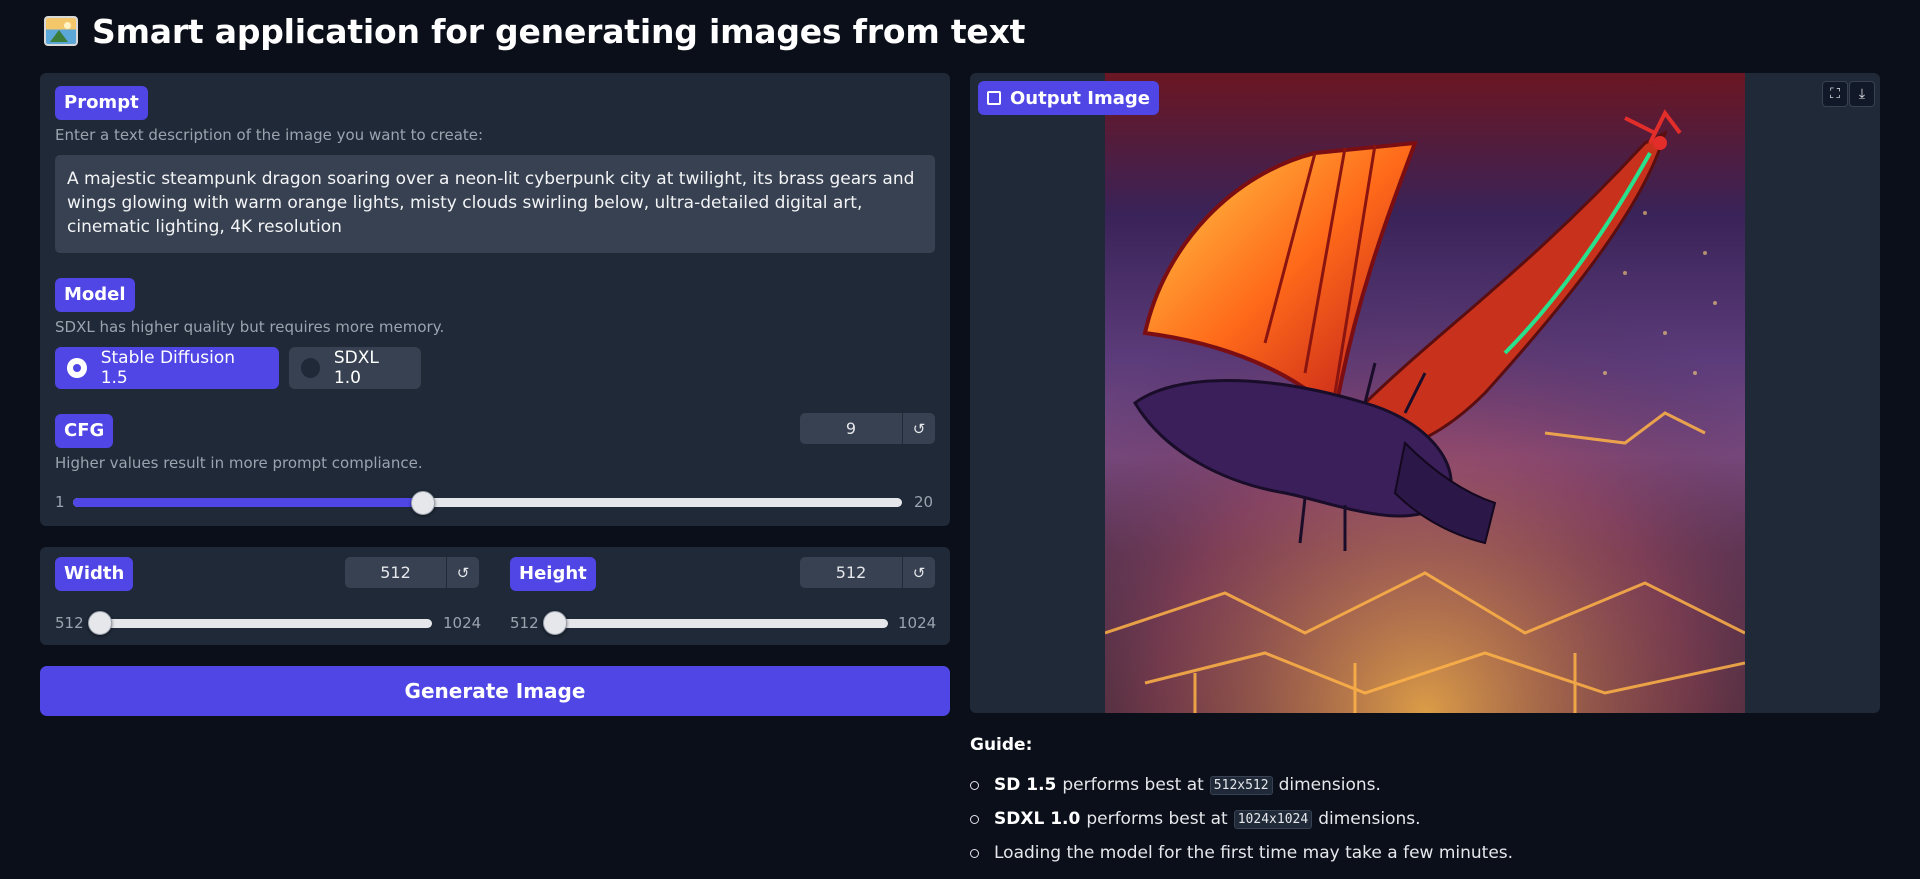  Describe the element at coordinates (1862, 94) in the screenshot. I see `download-icon: ⤓` at that location.